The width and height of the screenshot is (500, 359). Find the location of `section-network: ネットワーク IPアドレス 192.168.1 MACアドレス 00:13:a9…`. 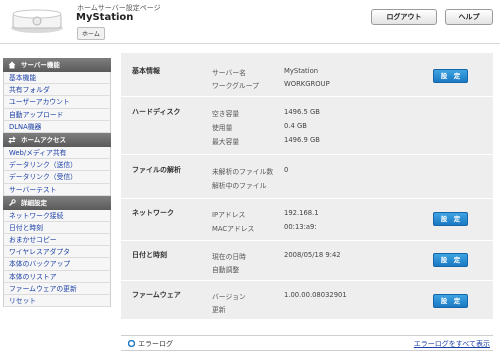

section-network: ネットワーク IPアドレス 192.168.1 MACアドレス 00:13:a9… is located at coordinates (307, 220).